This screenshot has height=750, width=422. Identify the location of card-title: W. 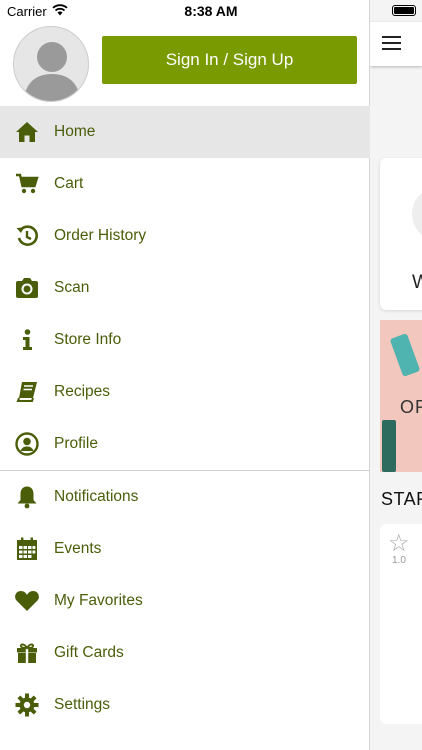
(417, 282).